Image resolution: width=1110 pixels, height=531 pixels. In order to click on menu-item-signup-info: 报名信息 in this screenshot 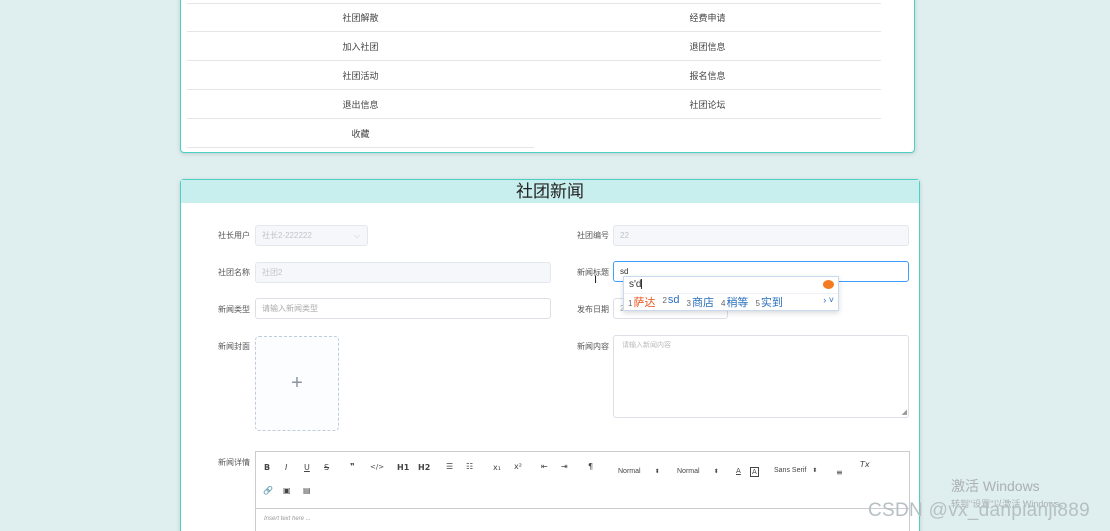, I will do `click(707, 75)`.